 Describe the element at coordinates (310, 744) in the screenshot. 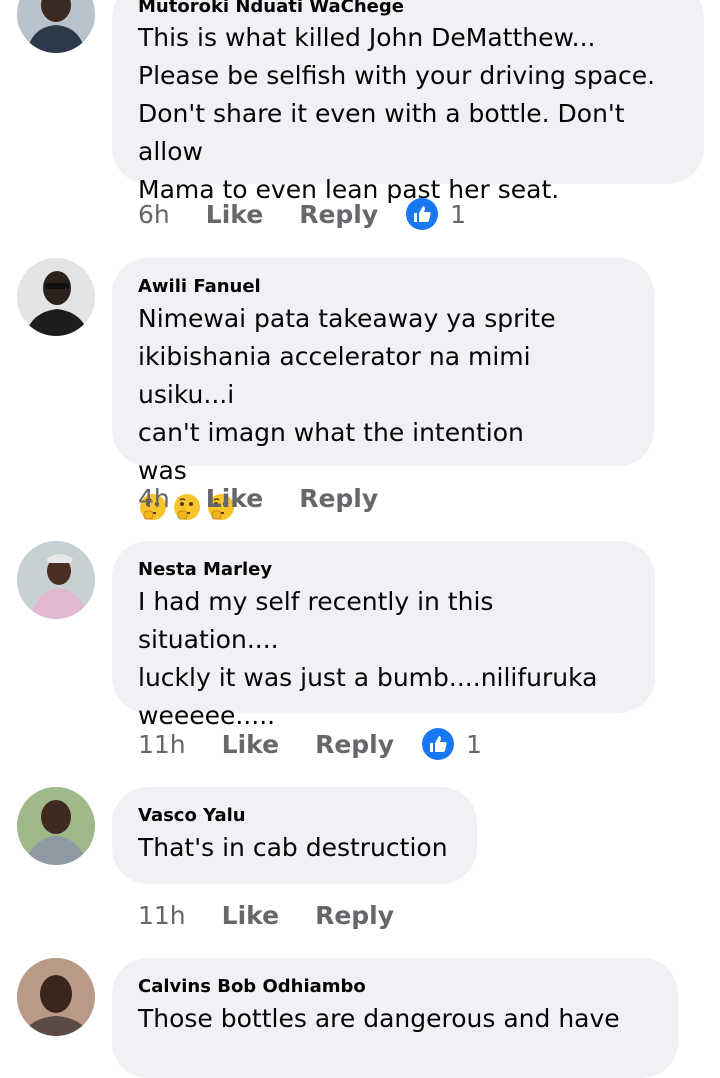

I see `comment-actions: 11h Like Reply 1` at that location.